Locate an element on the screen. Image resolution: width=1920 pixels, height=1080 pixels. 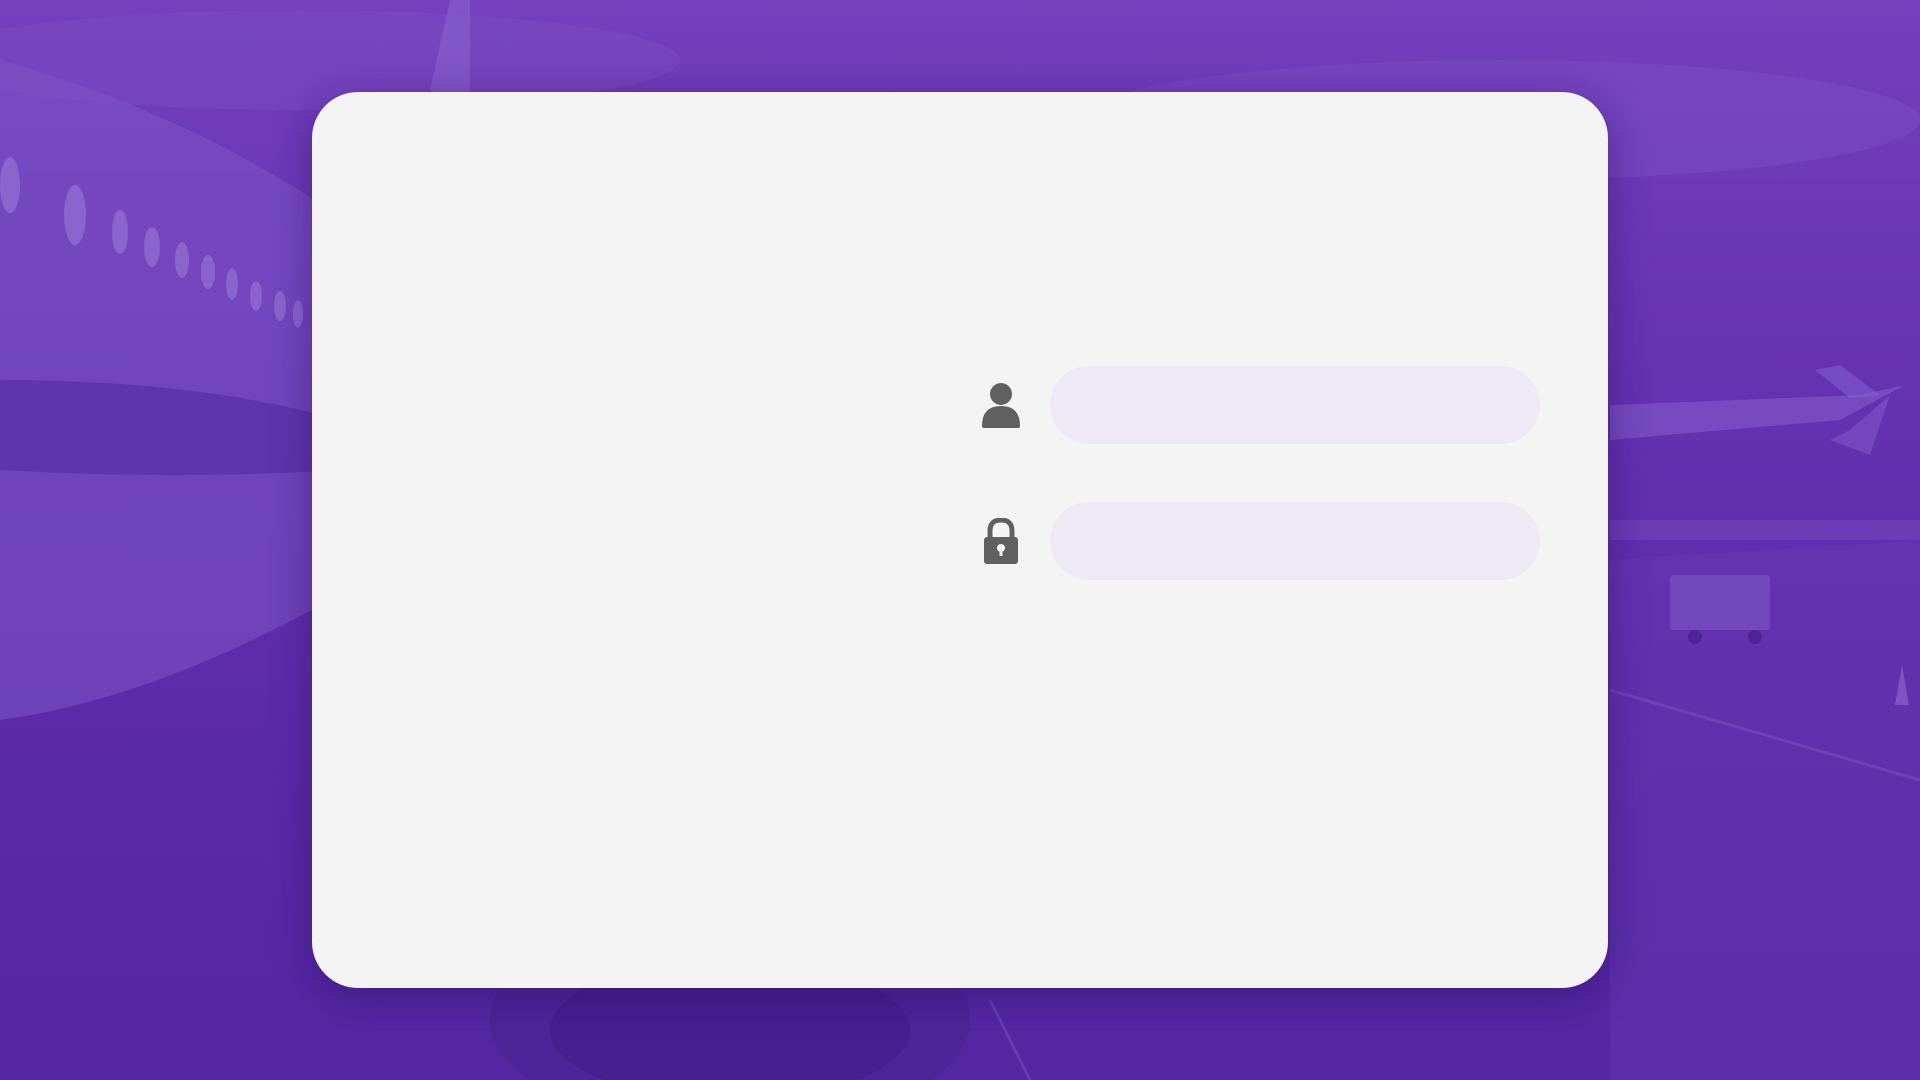
lock-icon is located at coordinates (1001, 540).